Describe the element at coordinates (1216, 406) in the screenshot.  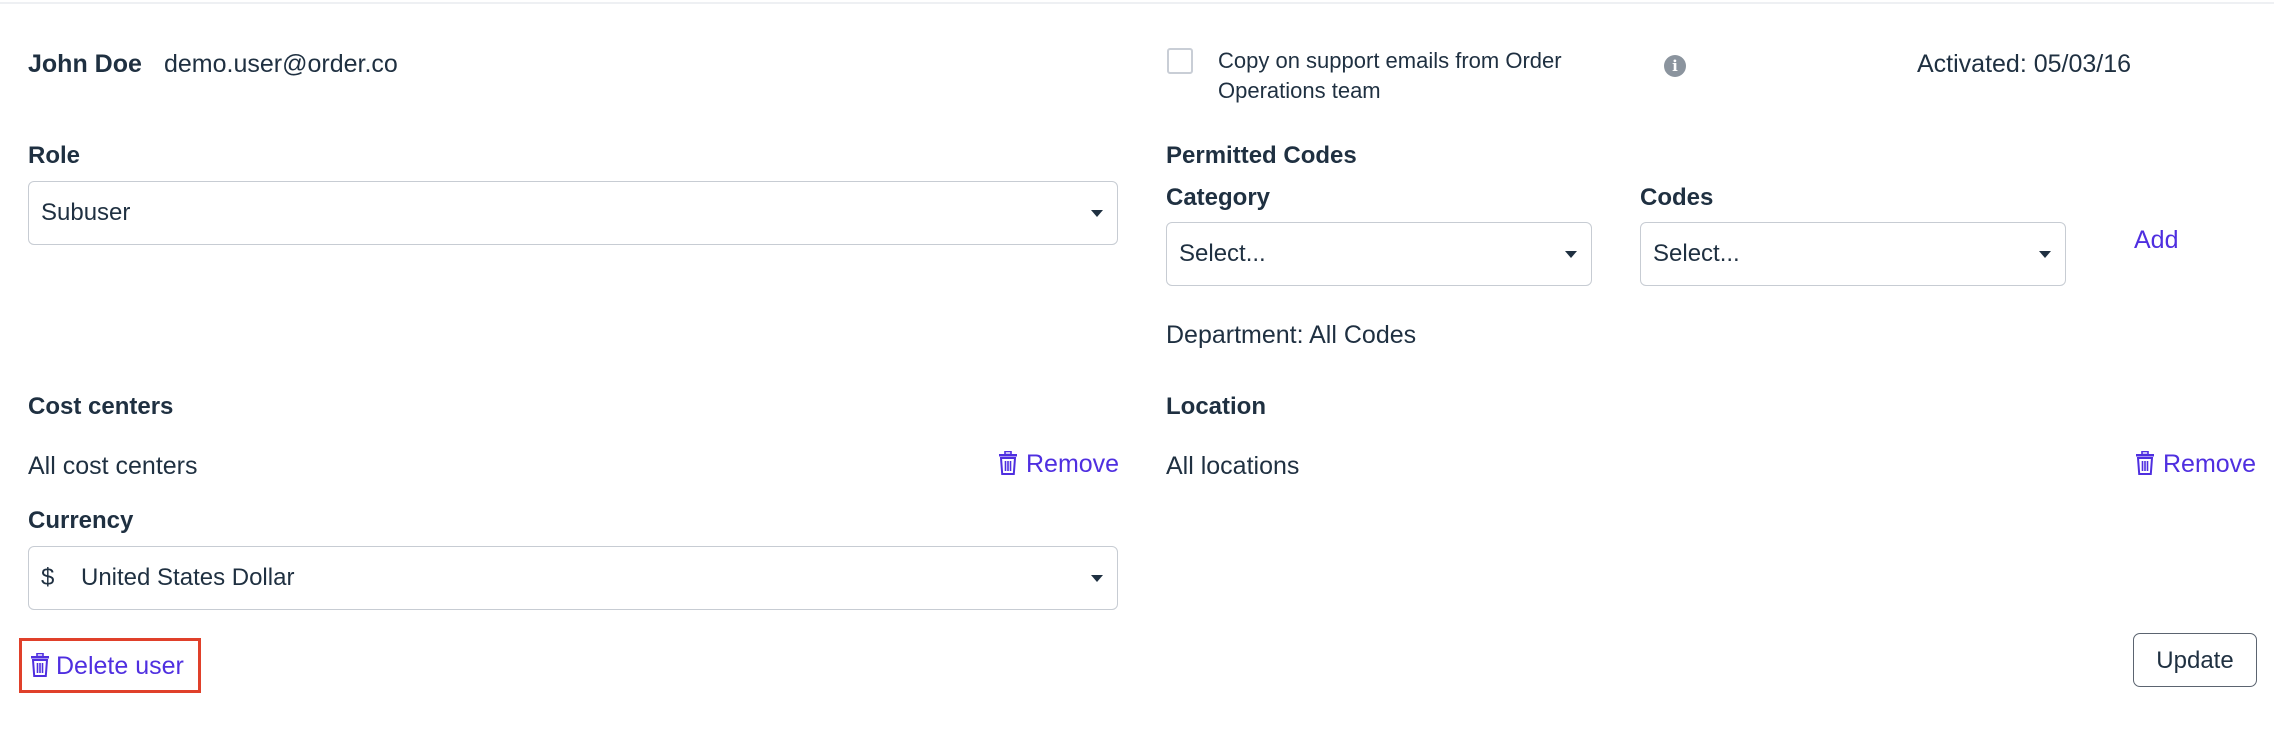
I see `location-label: Location` at that location.